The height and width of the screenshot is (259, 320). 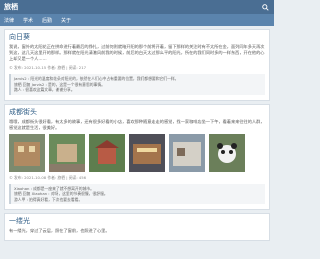 I want to click on nav-item: 法律, so click(x=9, y=20).